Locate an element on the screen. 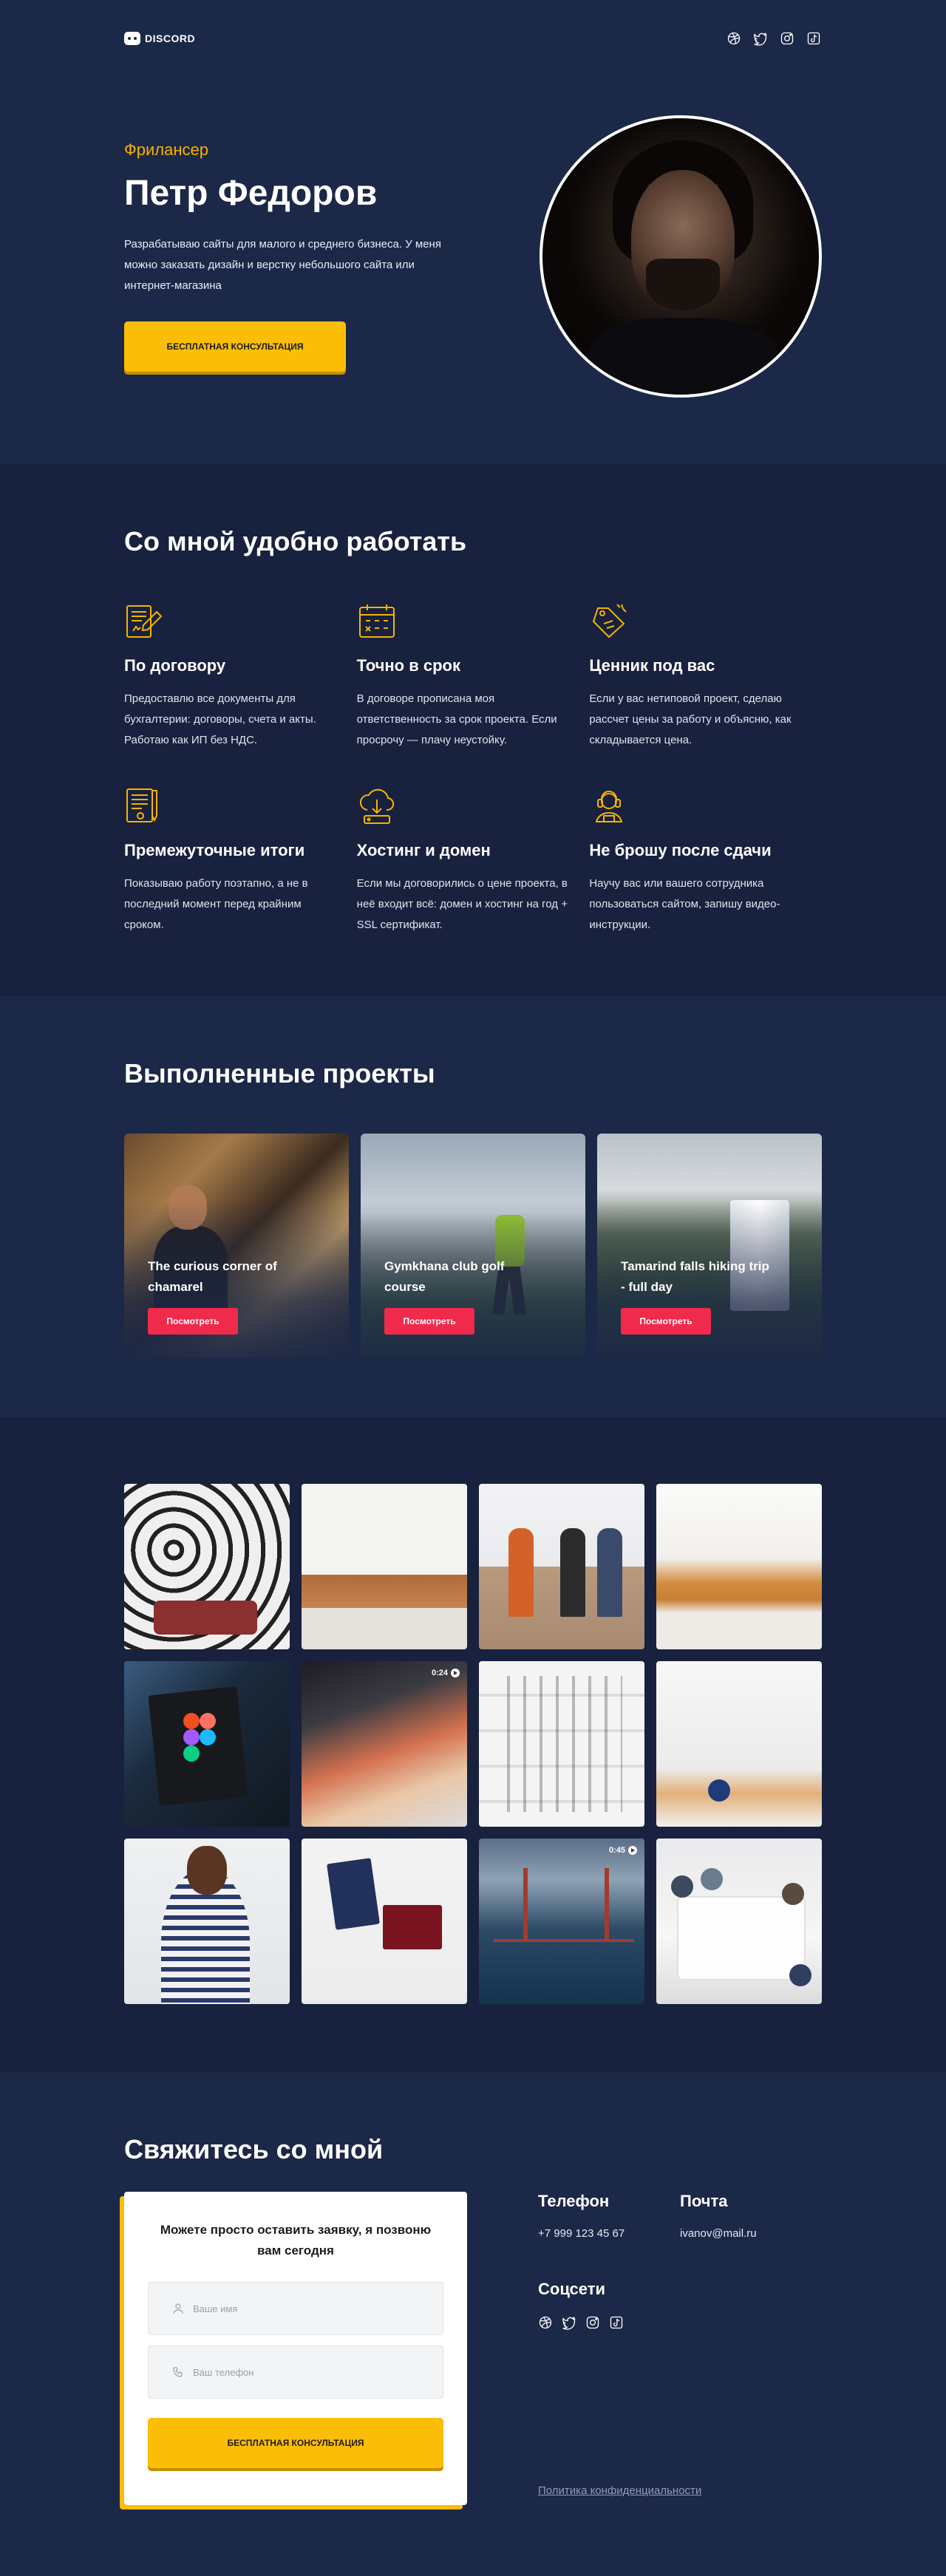 This screenshot has height=2576, width=946. calendar-icon is located at coordinates (377, 621).